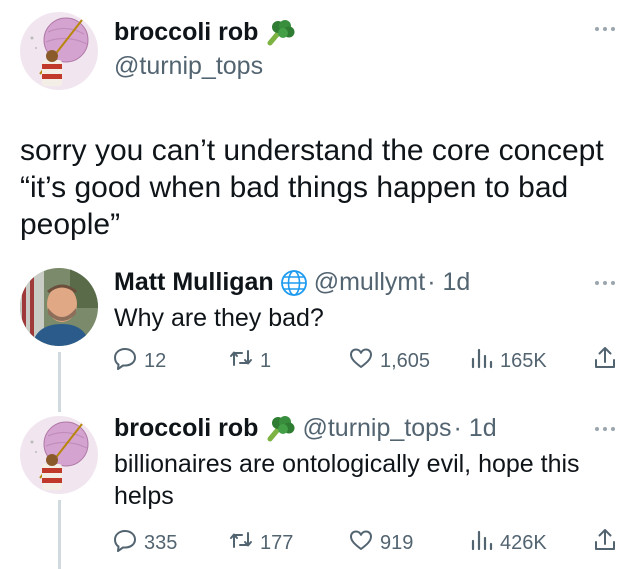 Image resolution: width=640 pixels, height=569 pixels. I want to click on reply-button: 12, so click(139, 361).